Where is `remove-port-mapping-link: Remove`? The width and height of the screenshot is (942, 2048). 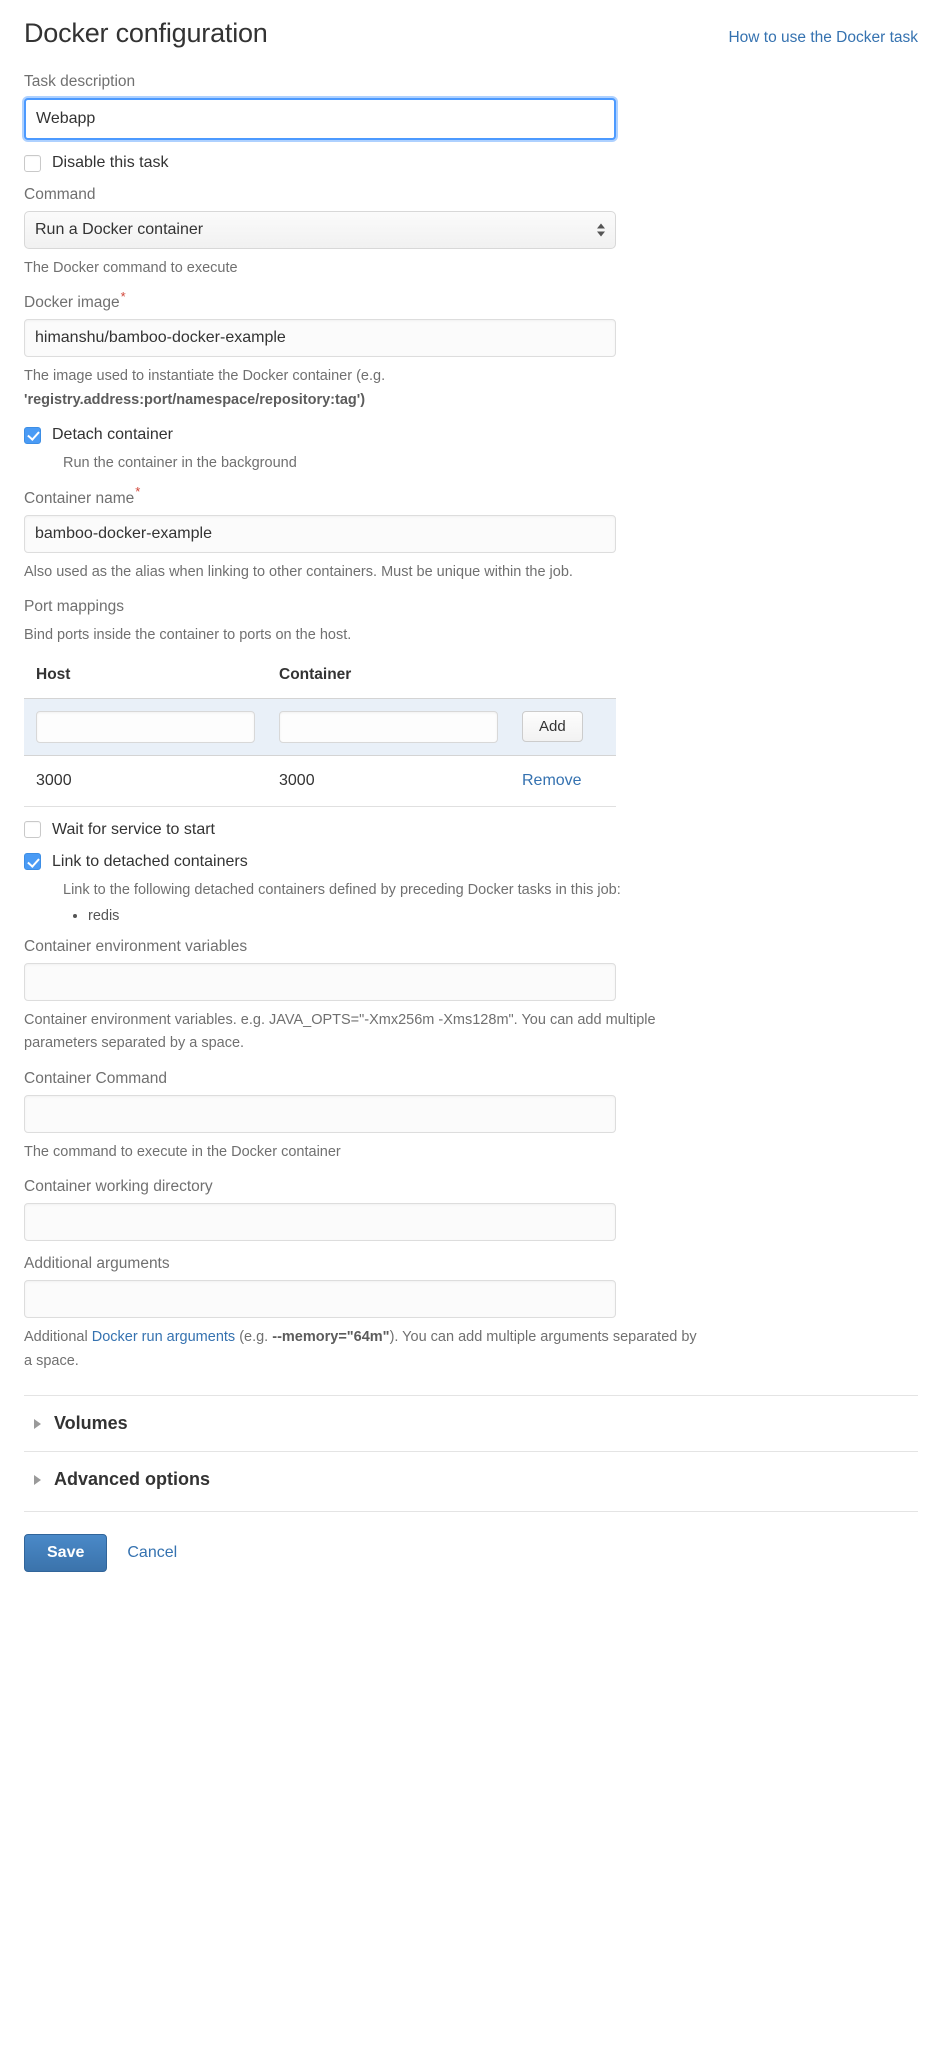 remove-port-mapping-link: Remove is located at coordinates (552, 780).